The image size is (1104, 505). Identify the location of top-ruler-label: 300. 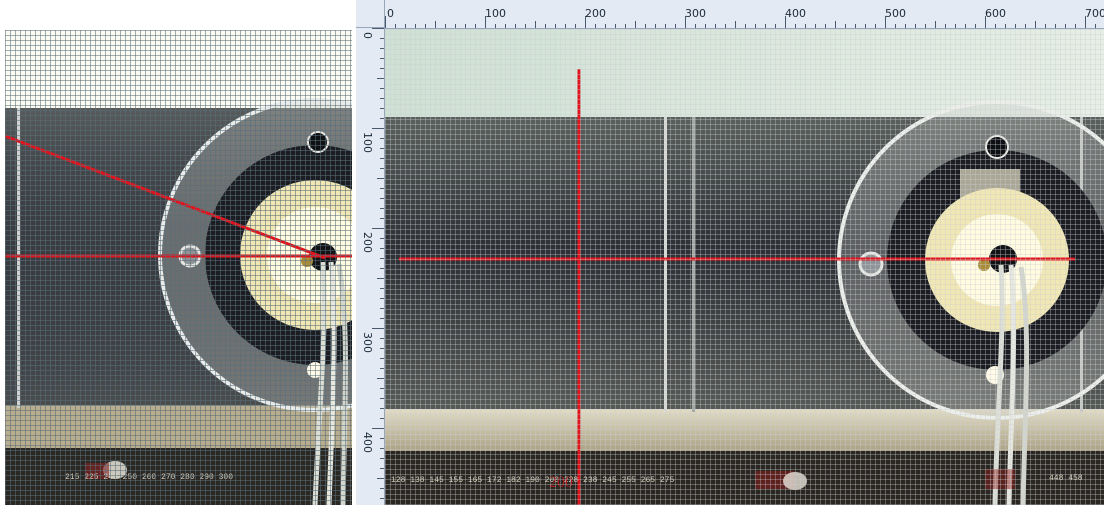
(695, 13).